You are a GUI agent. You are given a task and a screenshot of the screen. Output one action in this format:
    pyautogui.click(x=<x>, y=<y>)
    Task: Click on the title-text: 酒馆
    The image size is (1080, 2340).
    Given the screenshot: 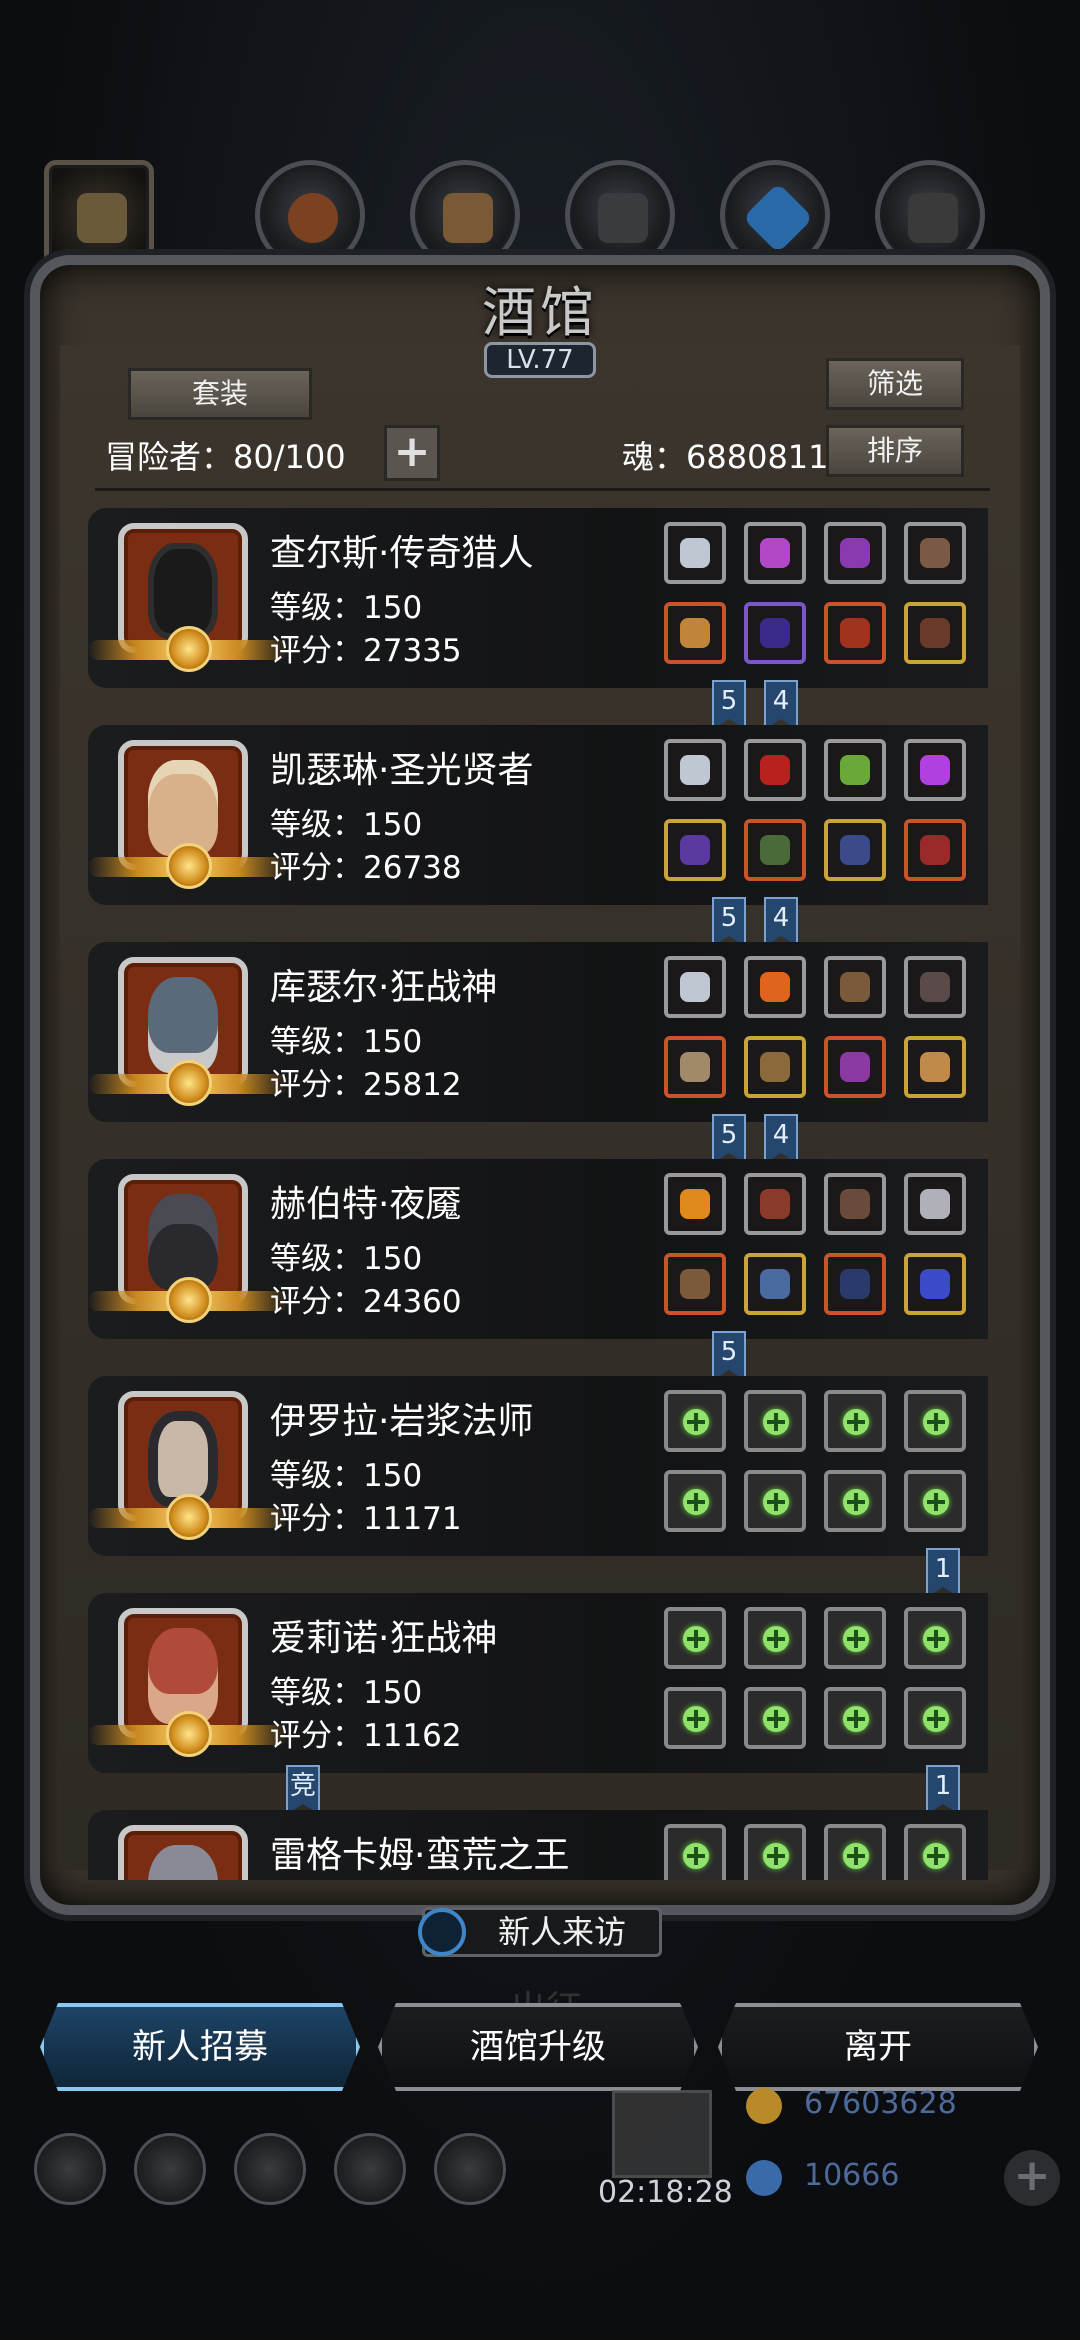 What is the action you would take?
    pyautogui.click(x=540, y=312)
    